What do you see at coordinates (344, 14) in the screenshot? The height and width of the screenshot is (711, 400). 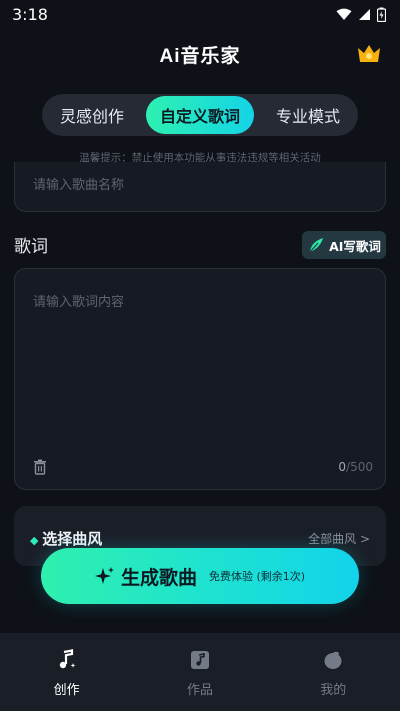 I see `wifi-icon` at bounding box center [344, 14].